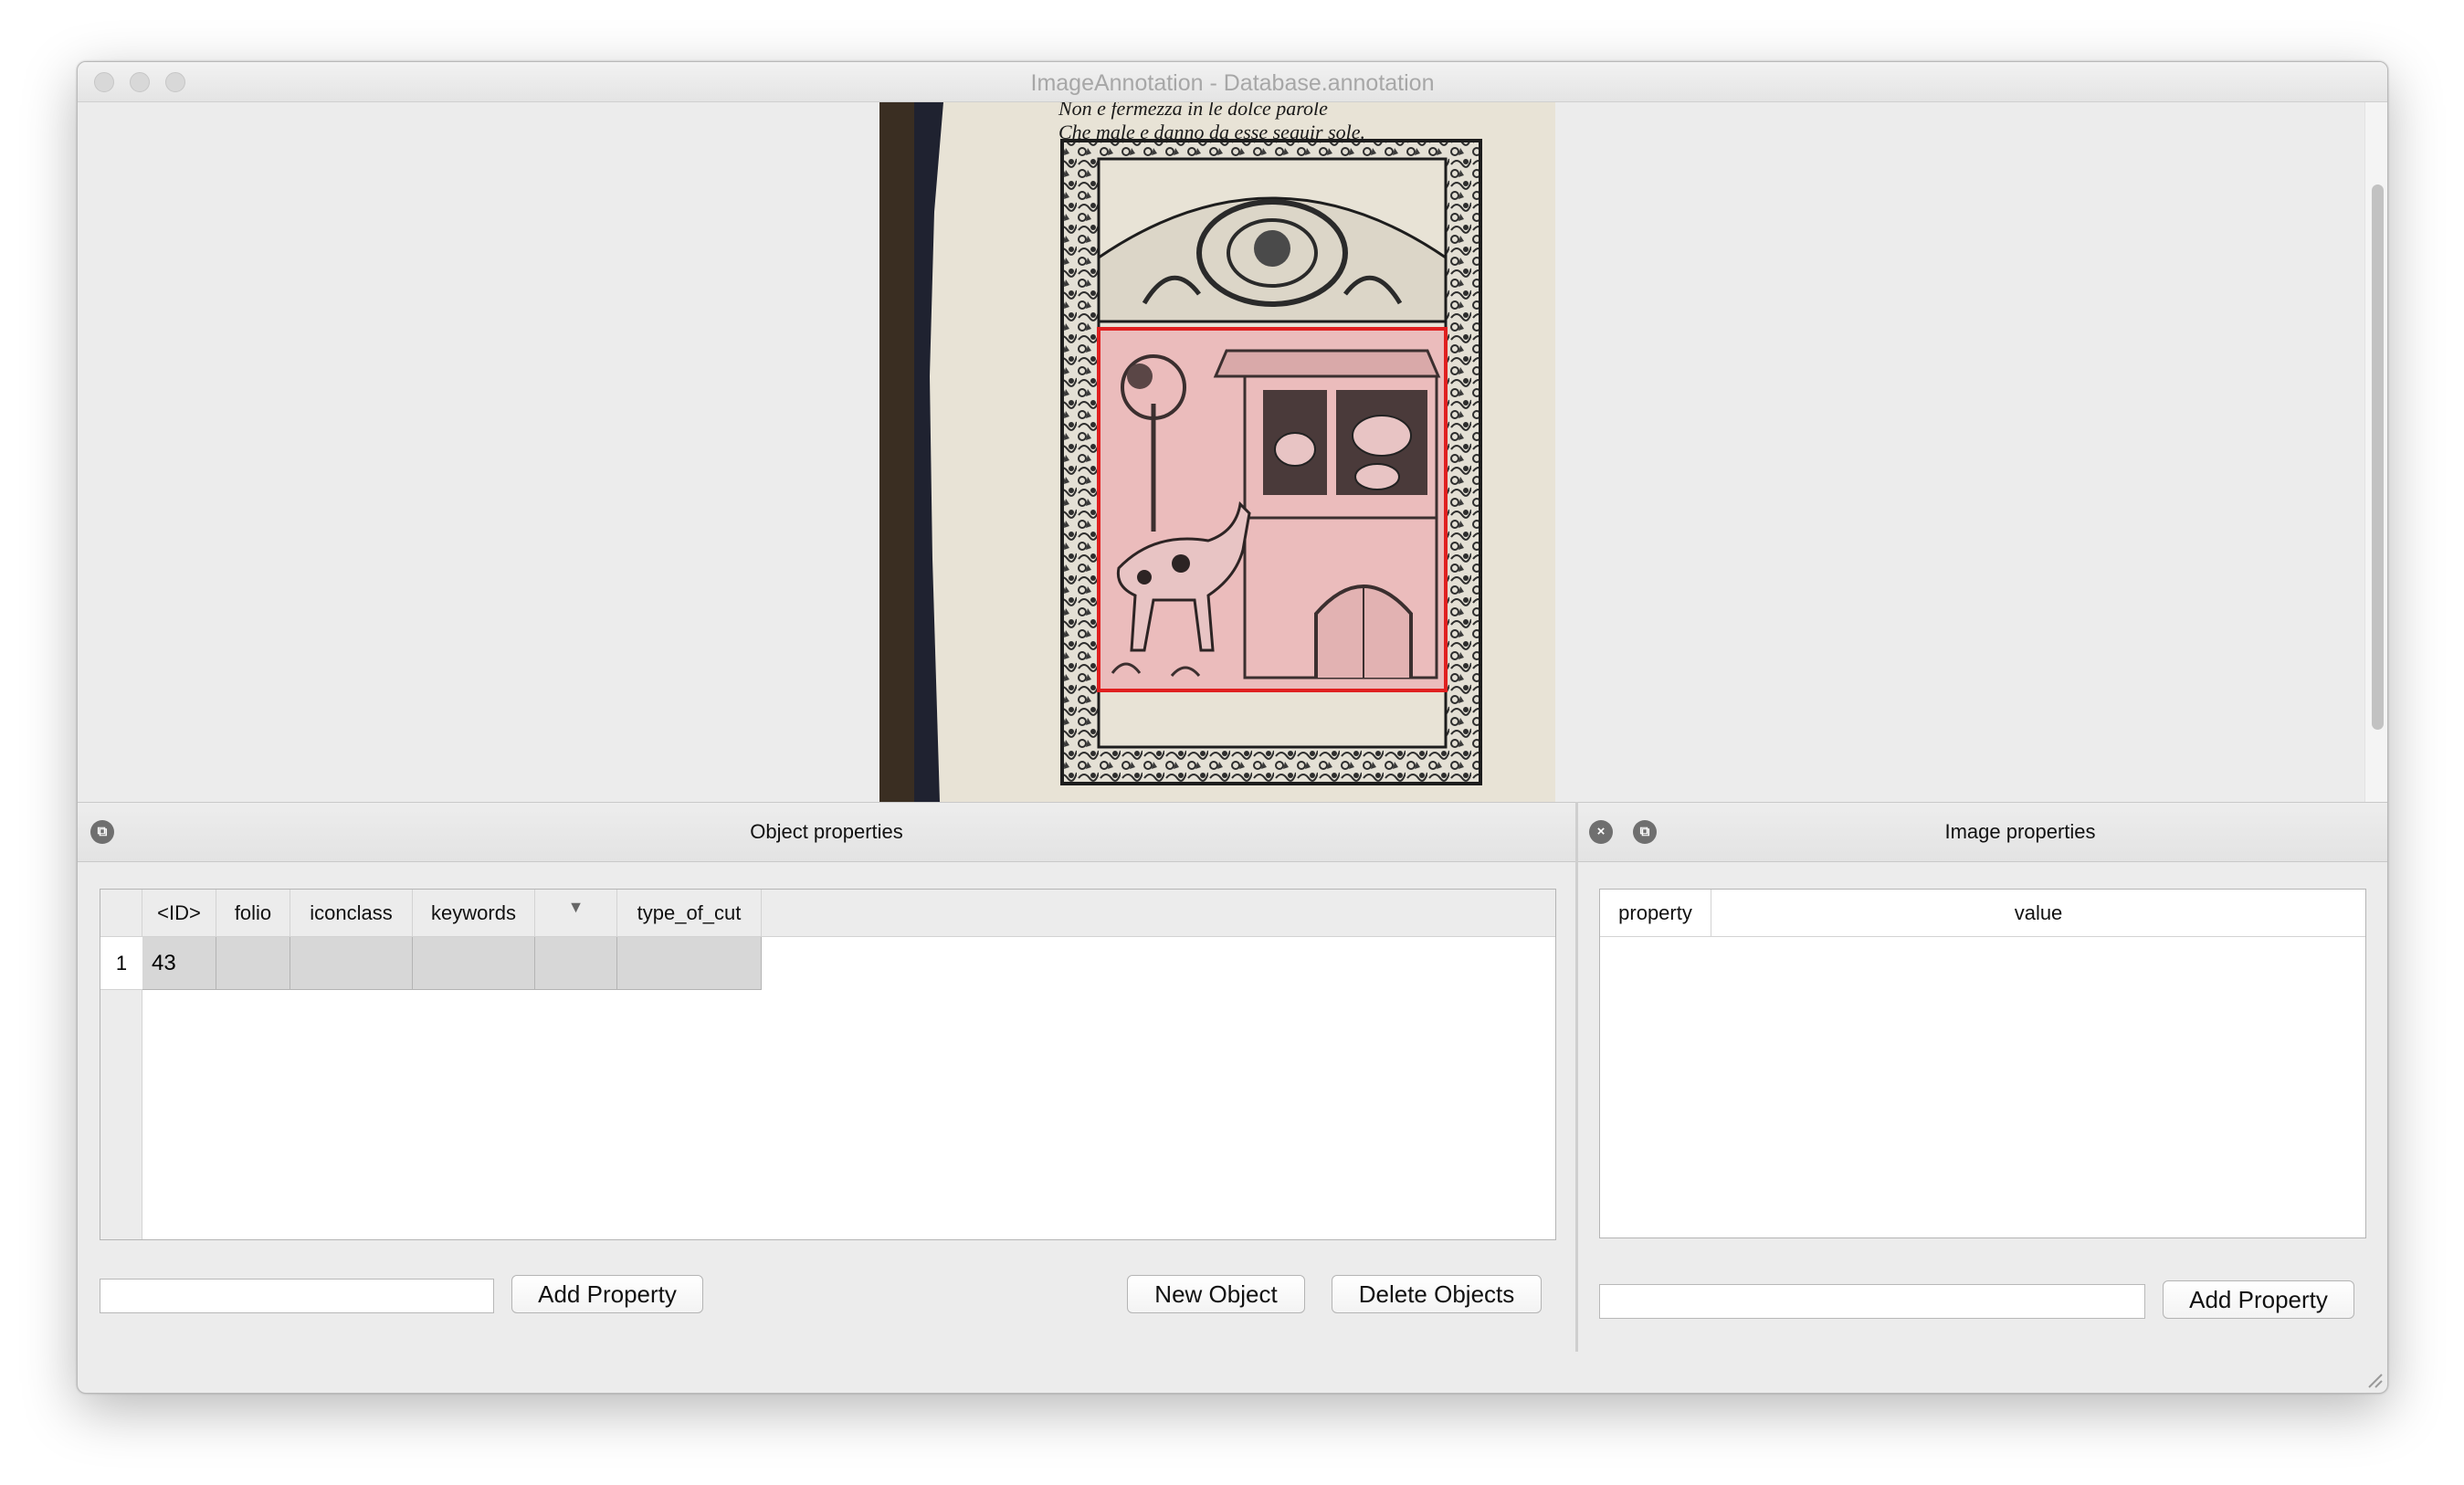 The height and width of the screenshot is (1485, 2464). Describe the element at coordinates (1216, 1294) in the screenshot. I see `new-object-button: New Object` at that location.